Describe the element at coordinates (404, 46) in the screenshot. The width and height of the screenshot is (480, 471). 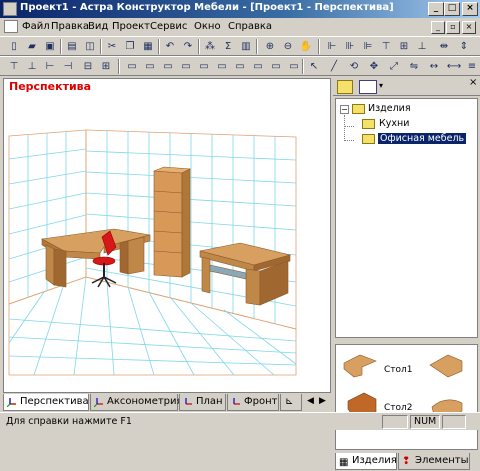
I see `align-middle-icon: ⊞` at that location.